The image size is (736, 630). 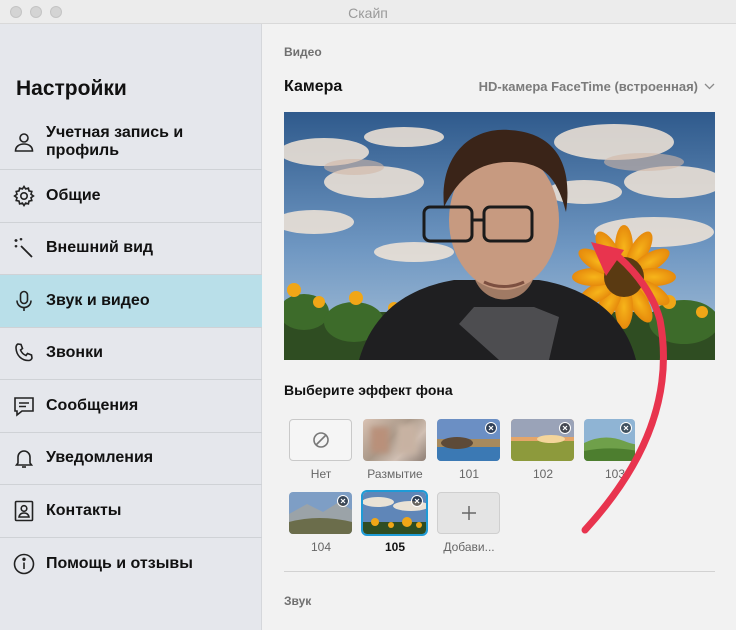 I want to click on effect-101-thumb, so click(x=468, y=440).